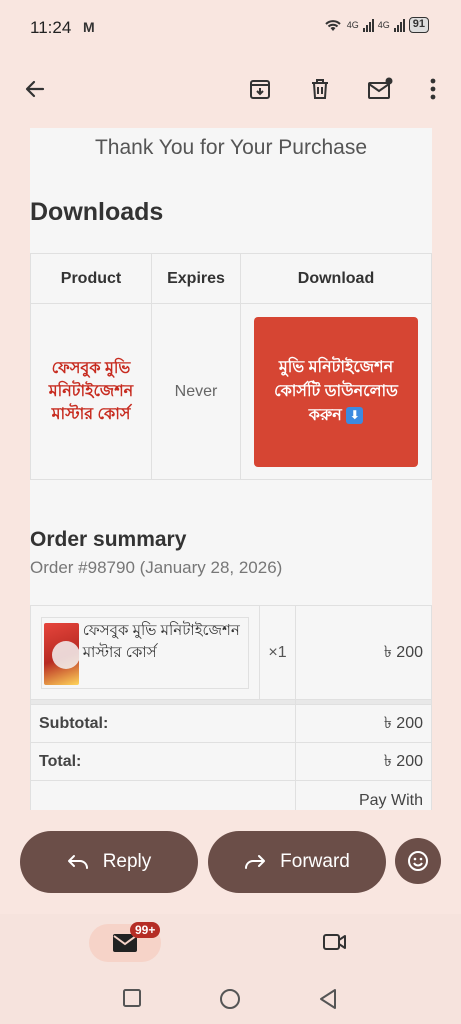 This screenshot has width=461, height=1024. What do you see at coordinates (161, 641) in the screenshot?
I see `order-item-name: ফেসবুক মুভি মনিটাইজেশন মাস্টার কোর্স` at bounding box center [161, 641].